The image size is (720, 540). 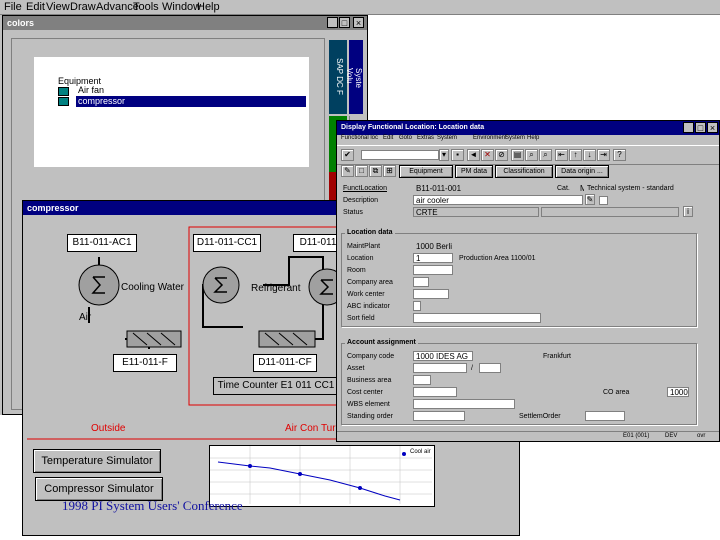 I want to click on business-area-field, so click(x=422, y=380).